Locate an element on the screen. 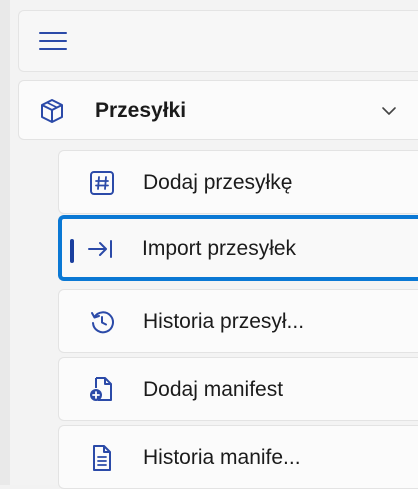 The height and width of the screenshot is (489, 418). add-document-icon is located at coordinates (101, 389).